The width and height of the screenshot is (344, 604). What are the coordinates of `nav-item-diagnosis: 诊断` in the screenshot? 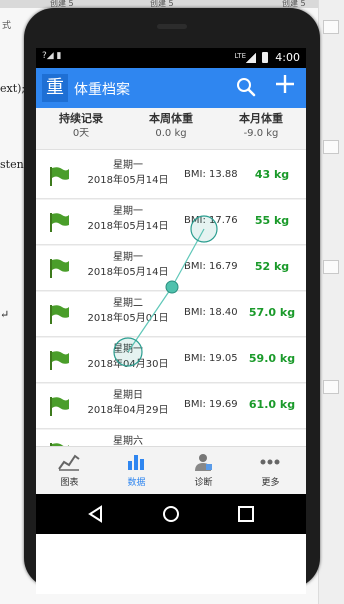 It's located at (203, 471).